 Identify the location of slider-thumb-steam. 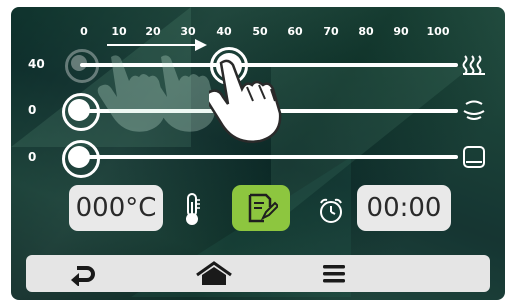
(79, 110).